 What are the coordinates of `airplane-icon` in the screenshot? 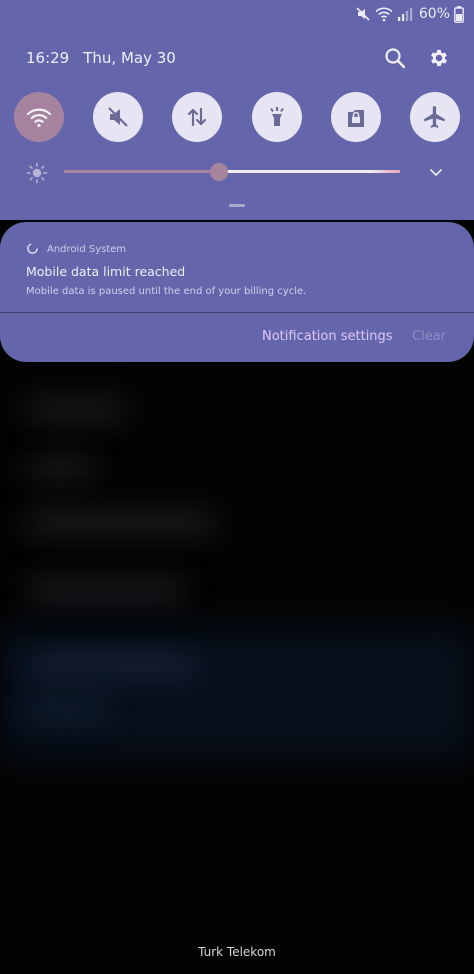 It's located at (435, 117).